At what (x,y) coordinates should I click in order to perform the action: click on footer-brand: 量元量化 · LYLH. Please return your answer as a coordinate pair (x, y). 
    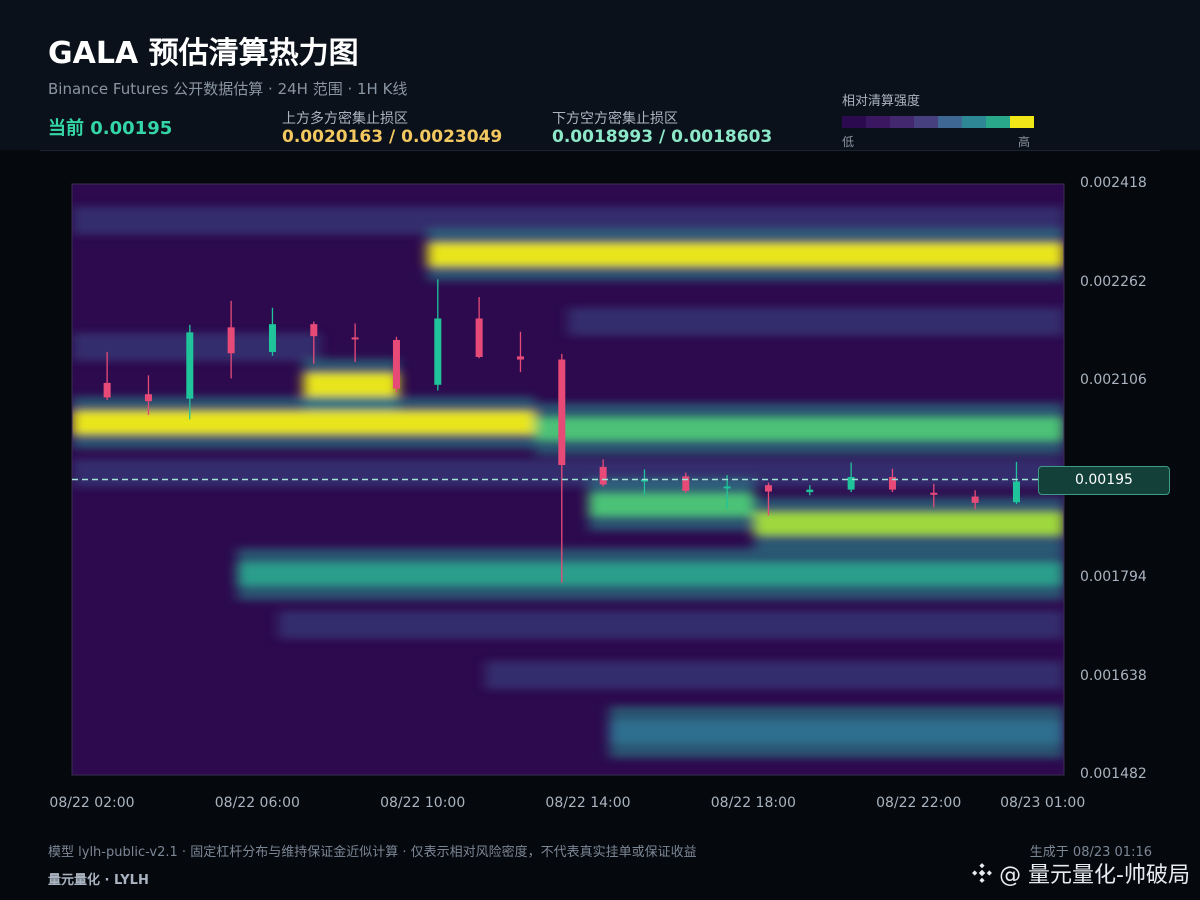
    Looking at the image, I should click on (98, 880).